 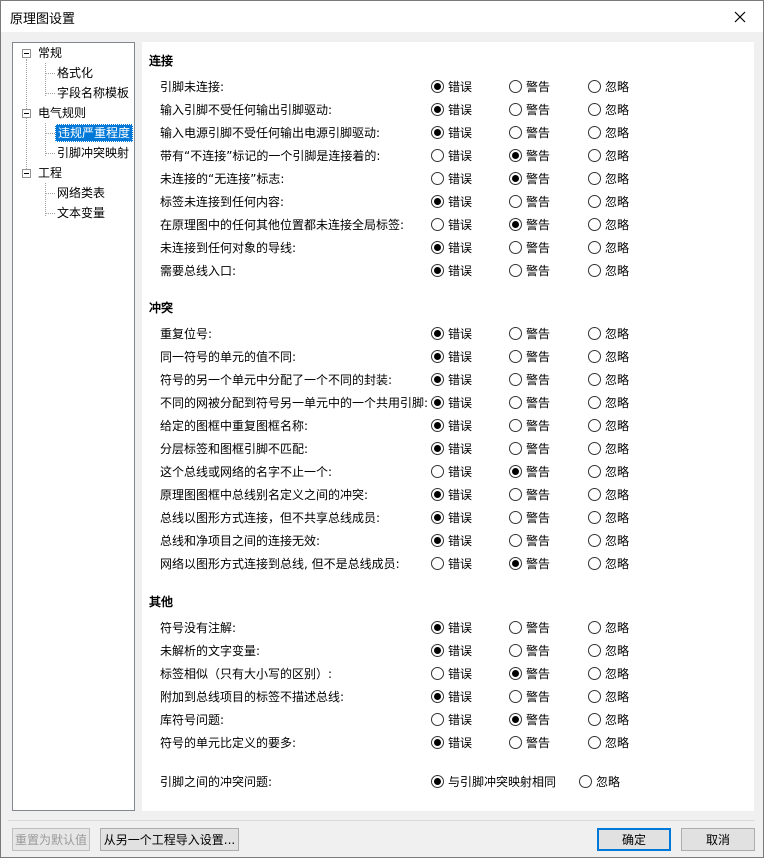 What do you see at coordinates (93, 93) in the screenshot?
I see `tree-item-field-name-templates: 字段名称模板` at bounding box center [93, 93].